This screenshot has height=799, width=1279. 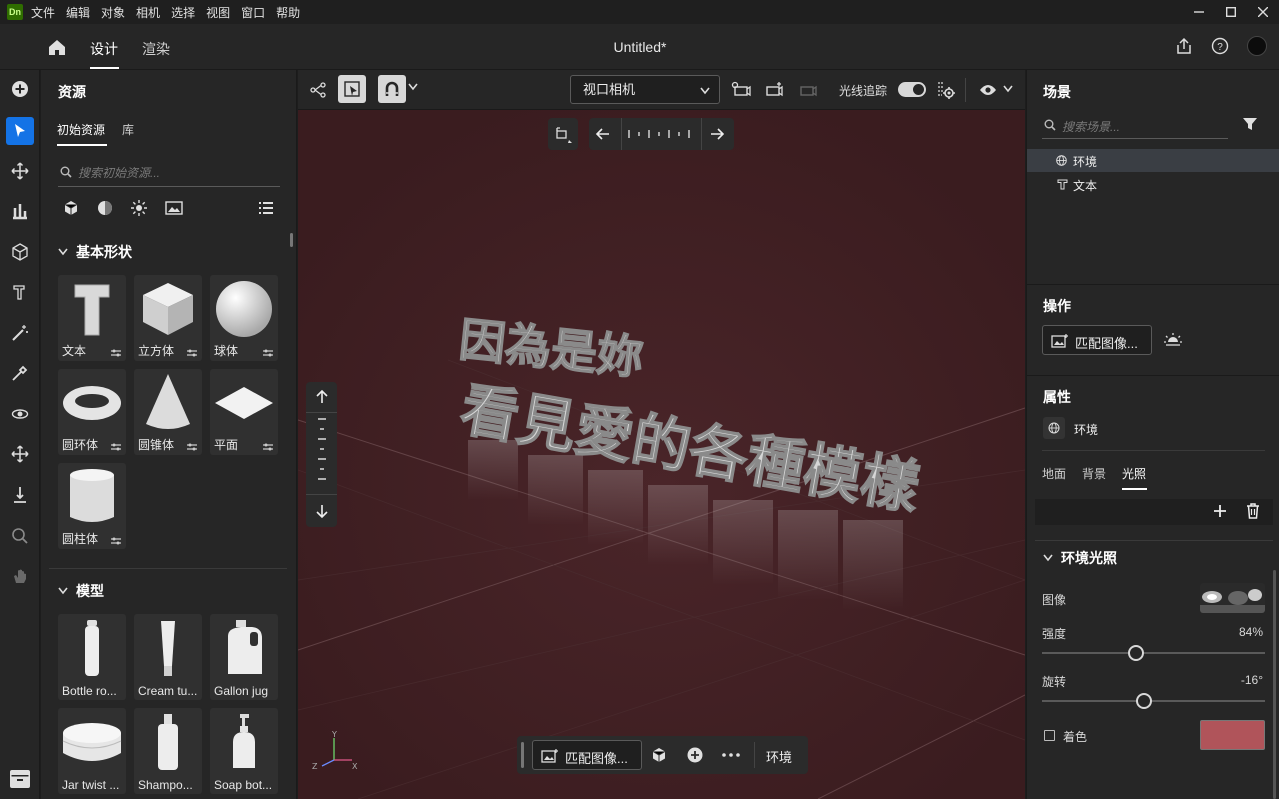 I want to click on sun-horizon-icon, so click(x=1173, y=340).